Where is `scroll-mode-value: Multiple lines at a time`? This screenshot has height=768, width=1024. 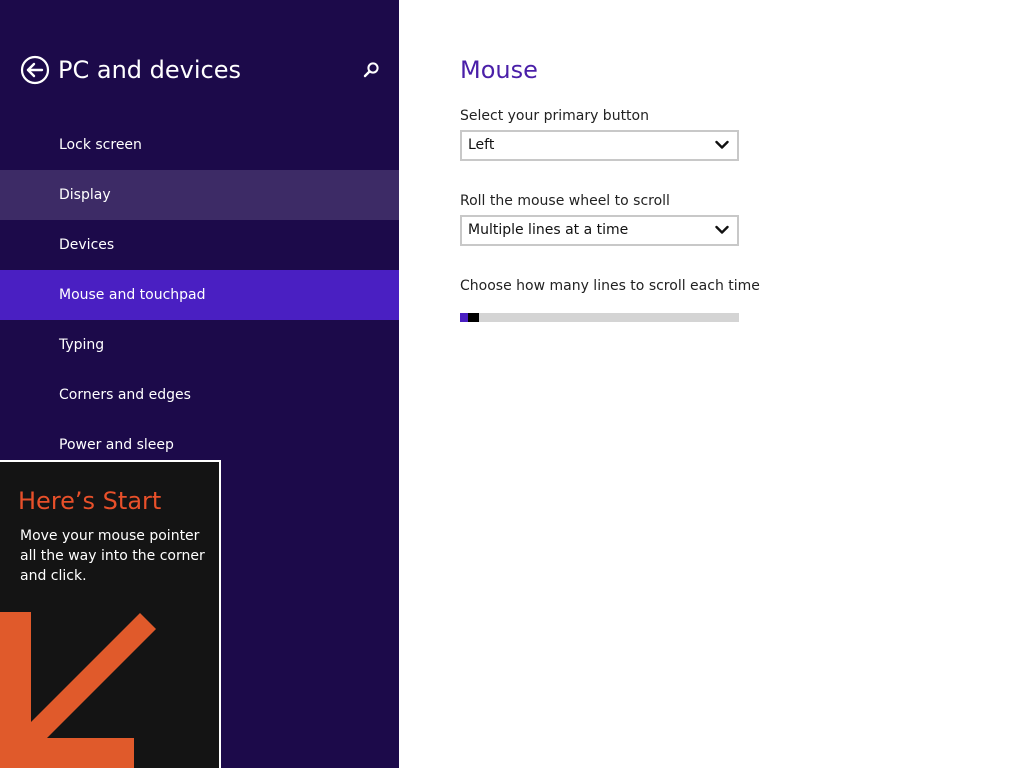
scroll-mode-value: Multiple lines at a time is located at coordinates (548, 230).